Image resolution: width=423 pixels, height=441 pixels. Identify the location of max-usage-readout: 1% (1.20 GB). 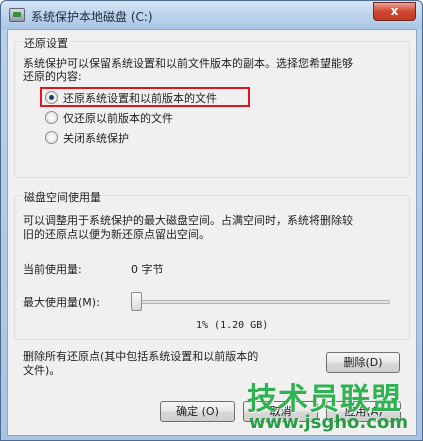
(232, 325).